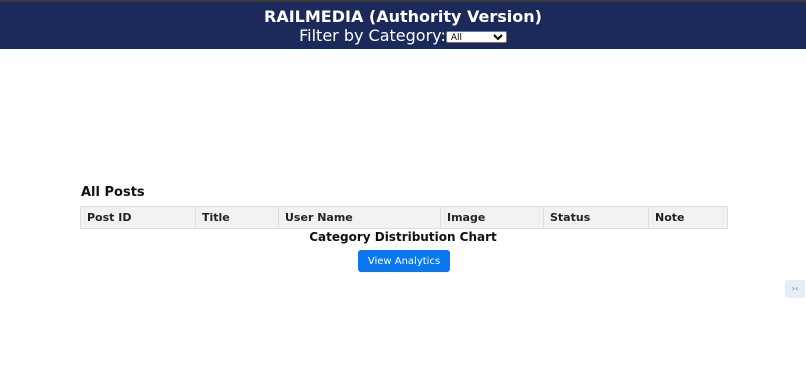 This screenshot has width=806, height=369. I want to click on column-header-note: Note, so click(688, 217).